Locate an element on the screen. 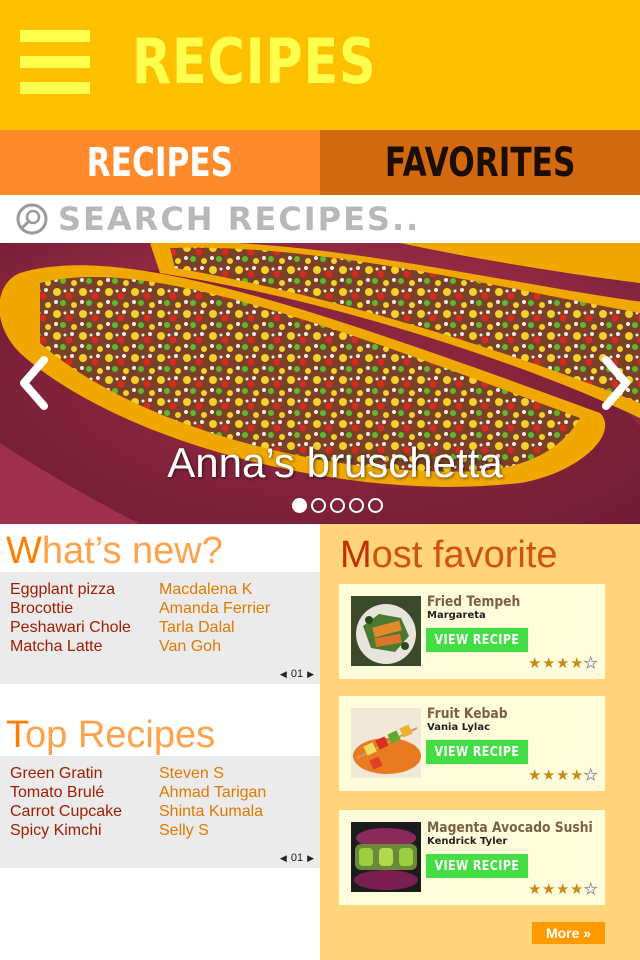 The width and height of the screenshot is (640, 960). tab-favorites: FAVORITES is located at coordinates (480, 162).